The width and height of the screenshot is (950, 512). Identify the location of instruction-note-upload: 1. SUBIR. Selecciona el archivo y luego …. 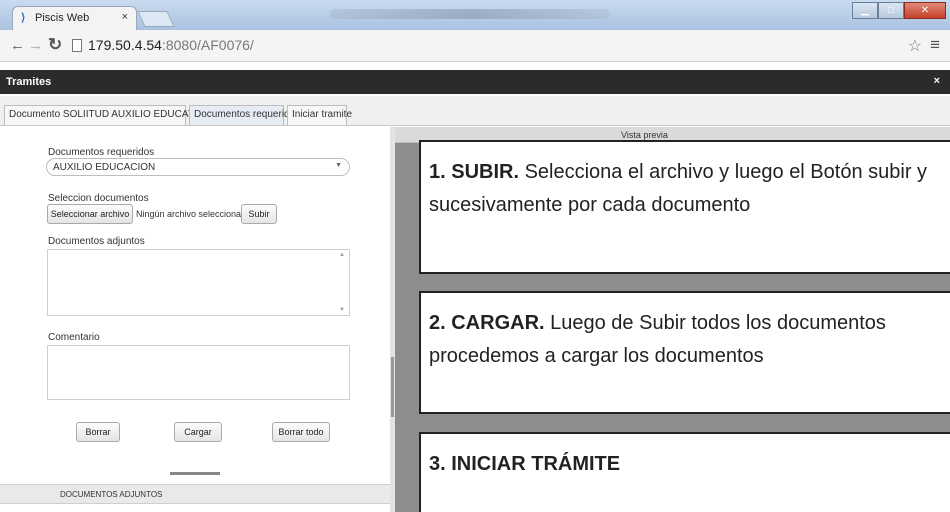
(684, 207).